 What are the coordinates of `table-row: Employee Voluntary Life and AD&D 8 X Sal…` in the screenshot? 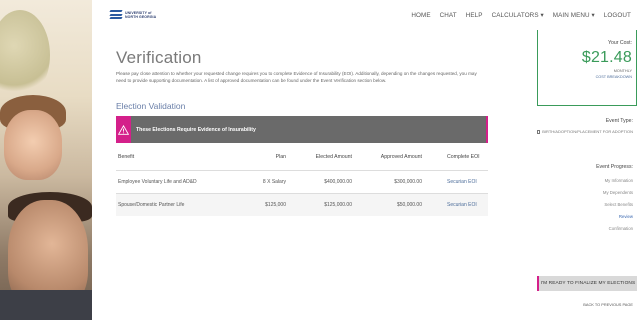 It's located at (302, 182).